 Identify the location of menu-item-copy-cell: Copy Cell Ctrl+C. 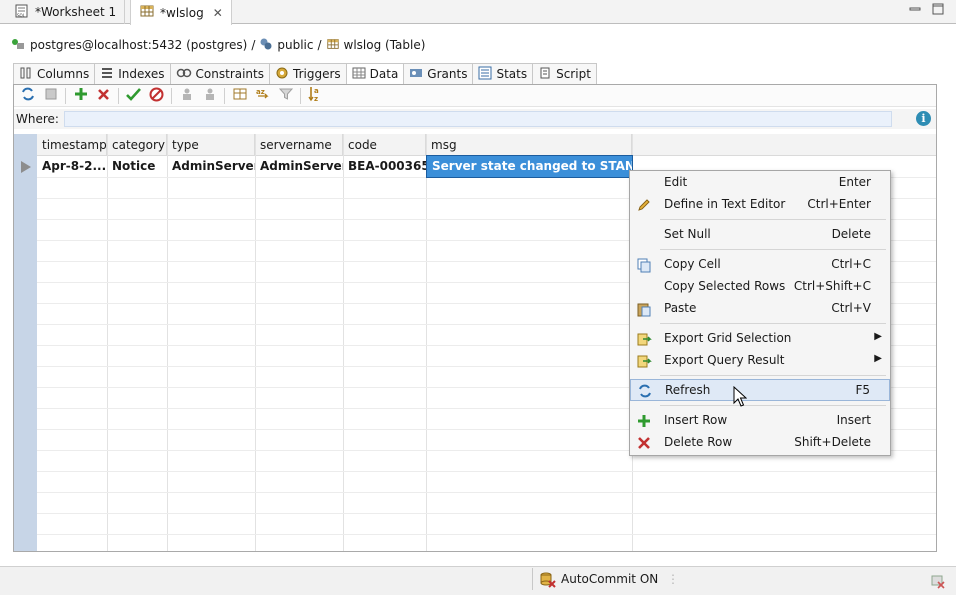
(760, 265).